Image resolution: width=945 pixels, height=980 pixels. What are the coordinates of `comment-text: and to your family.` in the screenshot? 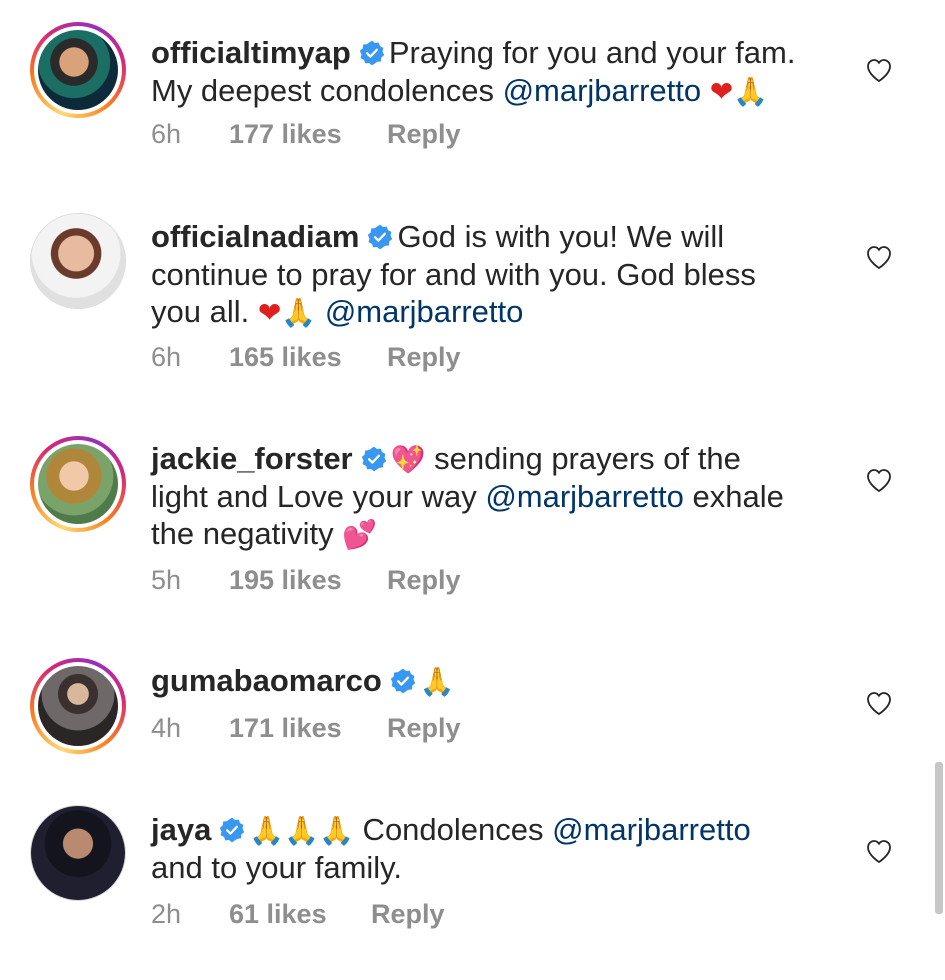 It's located at (276, 867).